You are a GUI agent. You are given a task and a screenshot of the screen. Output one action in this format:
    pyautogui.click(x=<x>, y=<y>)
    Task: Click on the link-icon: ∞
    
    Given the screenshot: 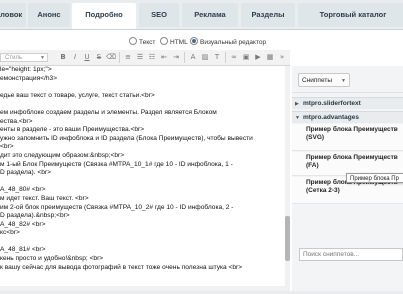 What is the action you would take?
    pyautogui.click(x=234, y=57)
    